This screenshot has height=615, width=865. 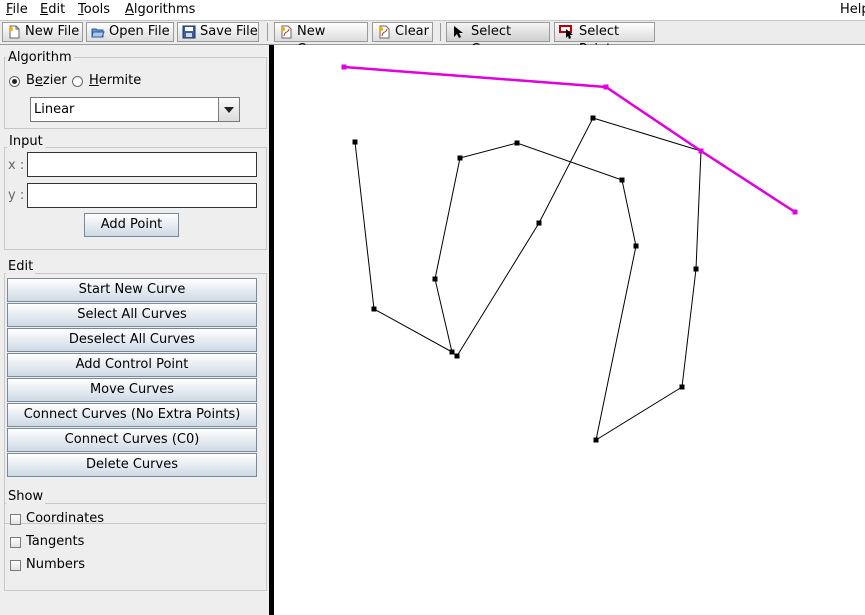 What do you see at coordinates (130, 32) in the screenshot?
I see `open-file-button: Open File` at bounding box center [130, 32].